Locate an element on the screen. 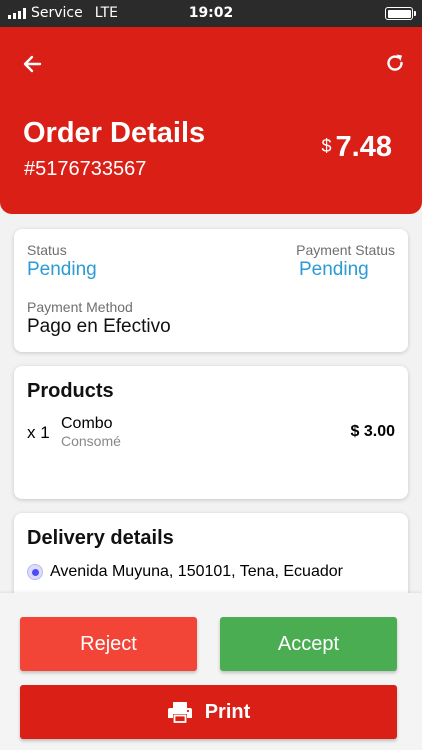 This screenshot has width=422, height=750. refresh-icon is located at coordinates (395, 63).